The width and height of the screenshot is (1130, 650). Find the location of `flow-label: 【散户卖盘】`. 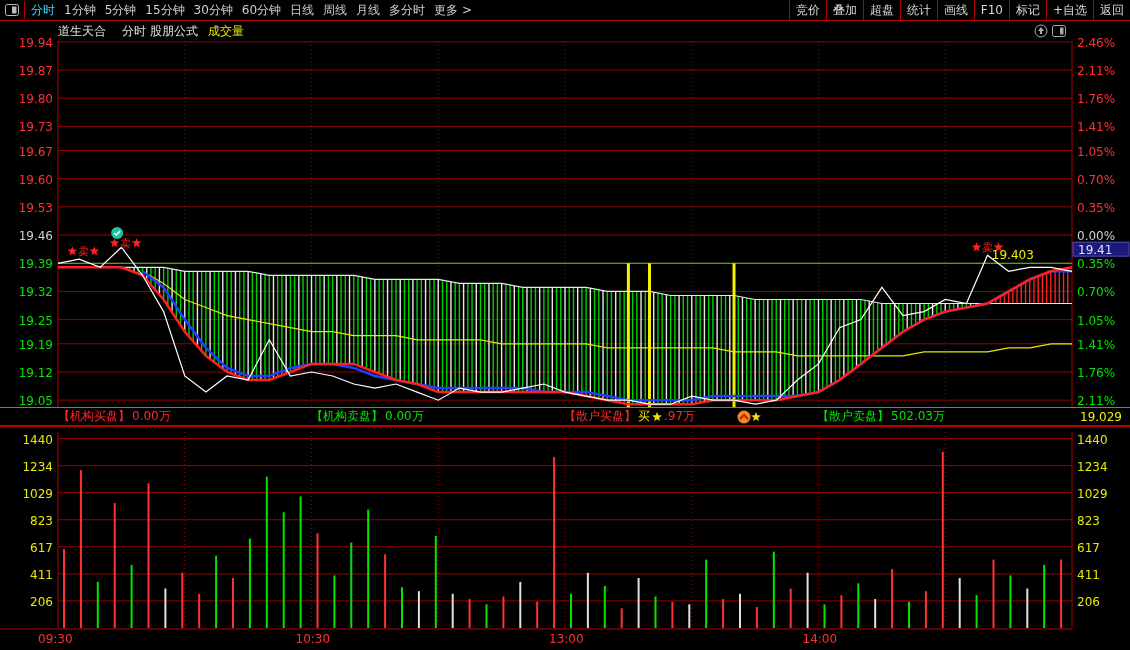

flow-label: 【散户卖盘】 is located at coordinates (853, 416).